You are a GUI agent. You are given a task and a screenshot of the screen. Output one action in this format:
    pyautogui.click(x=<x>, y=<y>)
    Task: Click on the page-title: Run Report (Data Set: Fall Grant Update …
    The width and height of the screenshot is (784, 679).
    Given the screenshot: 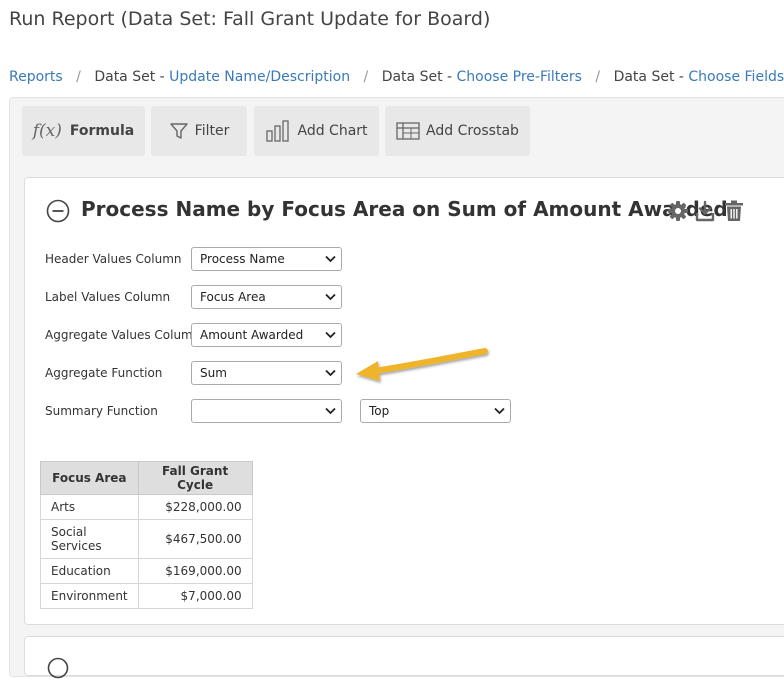 What is the action you would take?
    pyautogui.click(x=250, y=19)
    